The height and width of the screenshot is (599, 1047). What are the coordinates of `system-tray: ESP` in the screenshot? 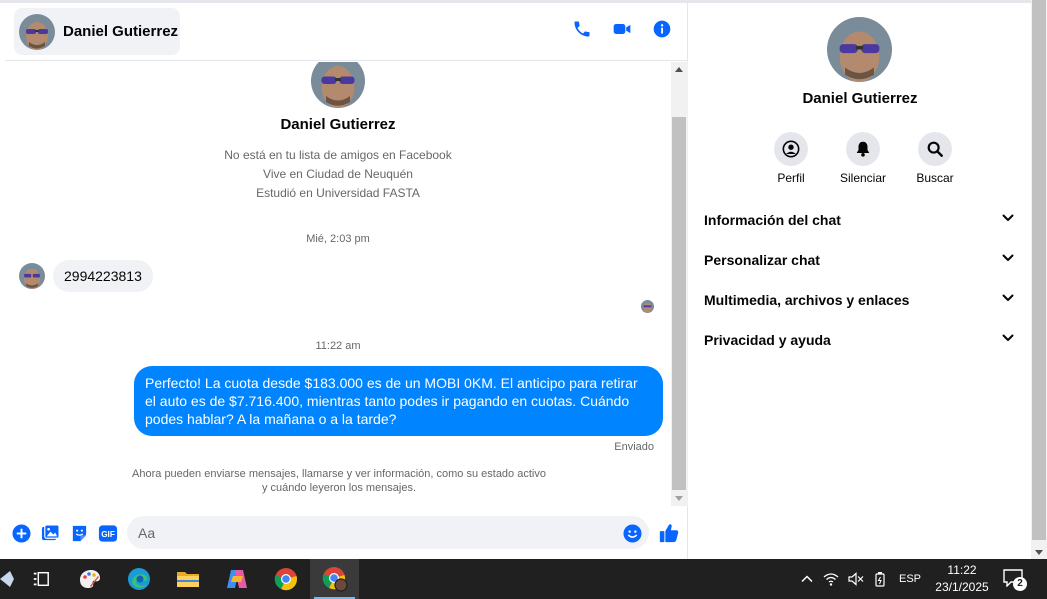 It's located at (860, 579).